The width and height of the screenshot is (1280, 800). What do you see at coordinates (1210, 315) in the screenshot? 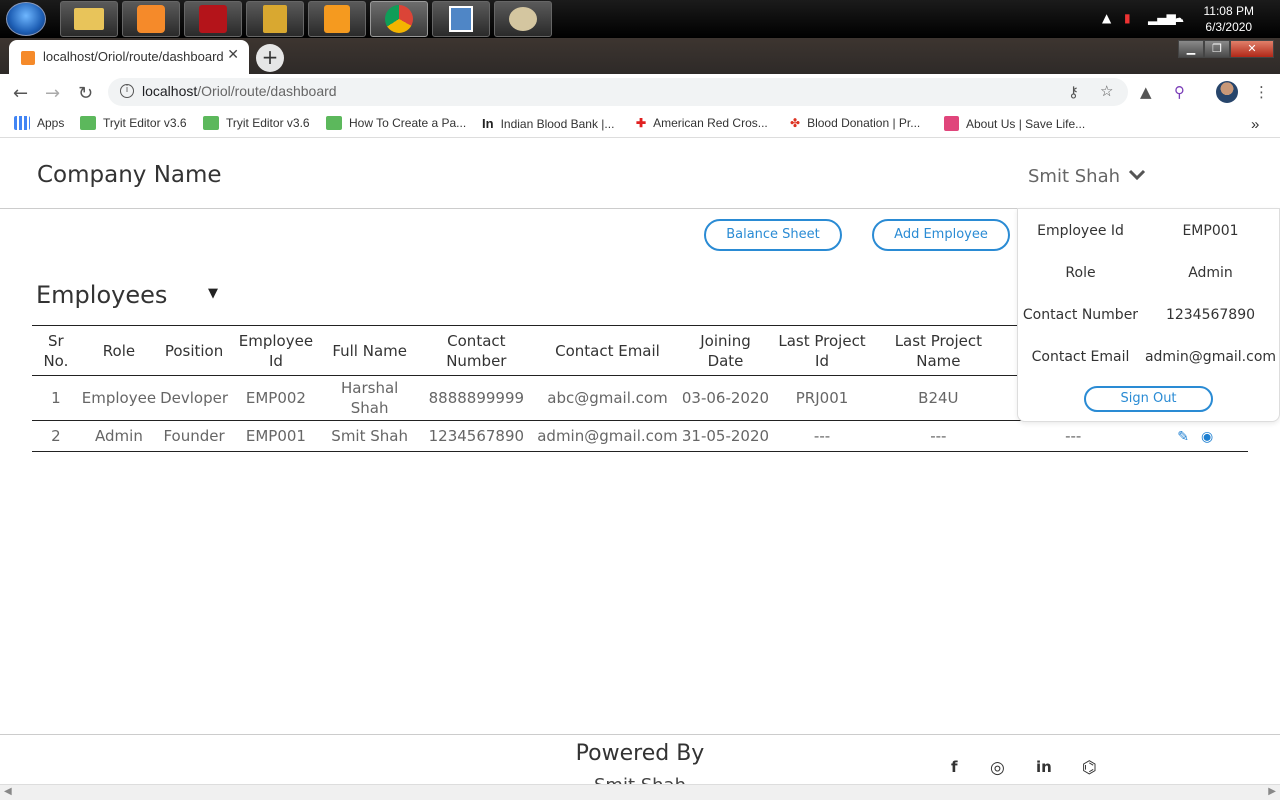
I see `field-value: 1234567890` at bounding box center [1210, 315].